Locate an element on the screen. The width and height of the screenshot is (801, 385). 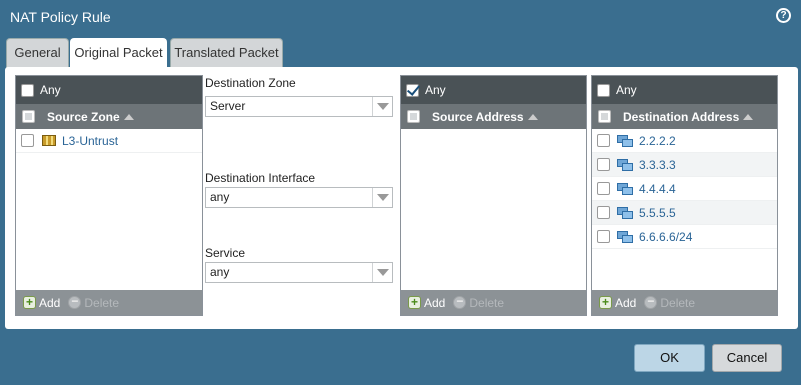
list-item: 4.4.4.4 is located at coordinates (684, 189).